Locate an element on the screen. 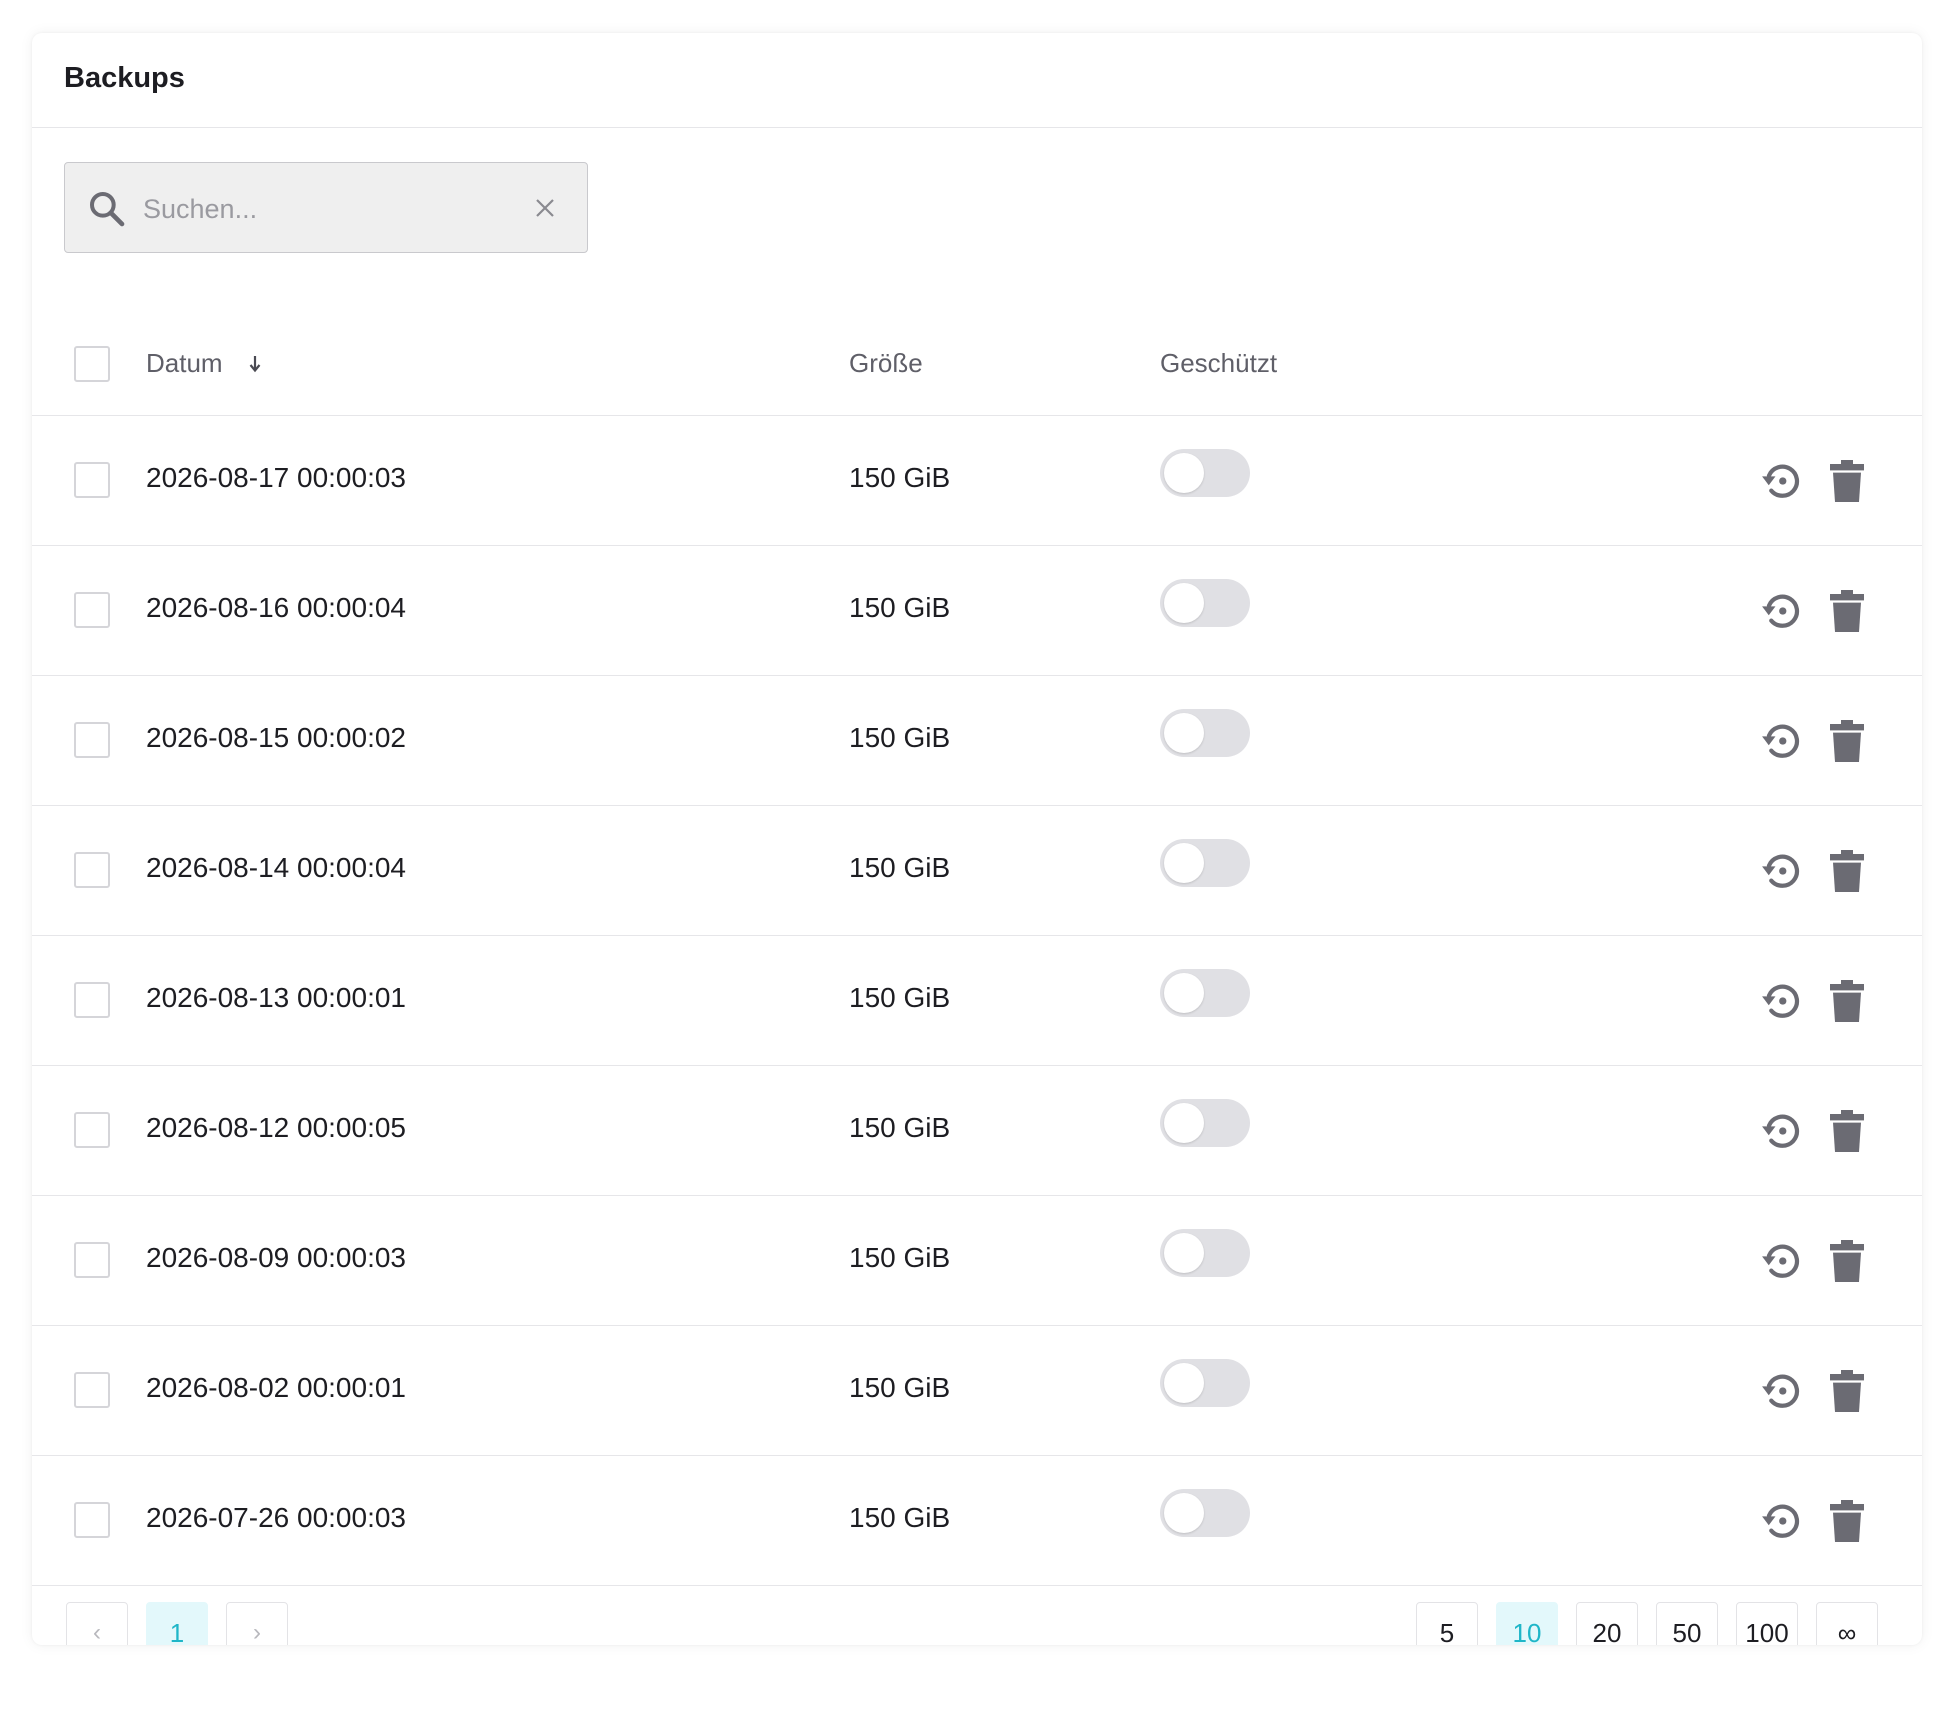 This screenshot has width=1954, height=1710. select-all-checkbox is located at coordinates (92, 364).